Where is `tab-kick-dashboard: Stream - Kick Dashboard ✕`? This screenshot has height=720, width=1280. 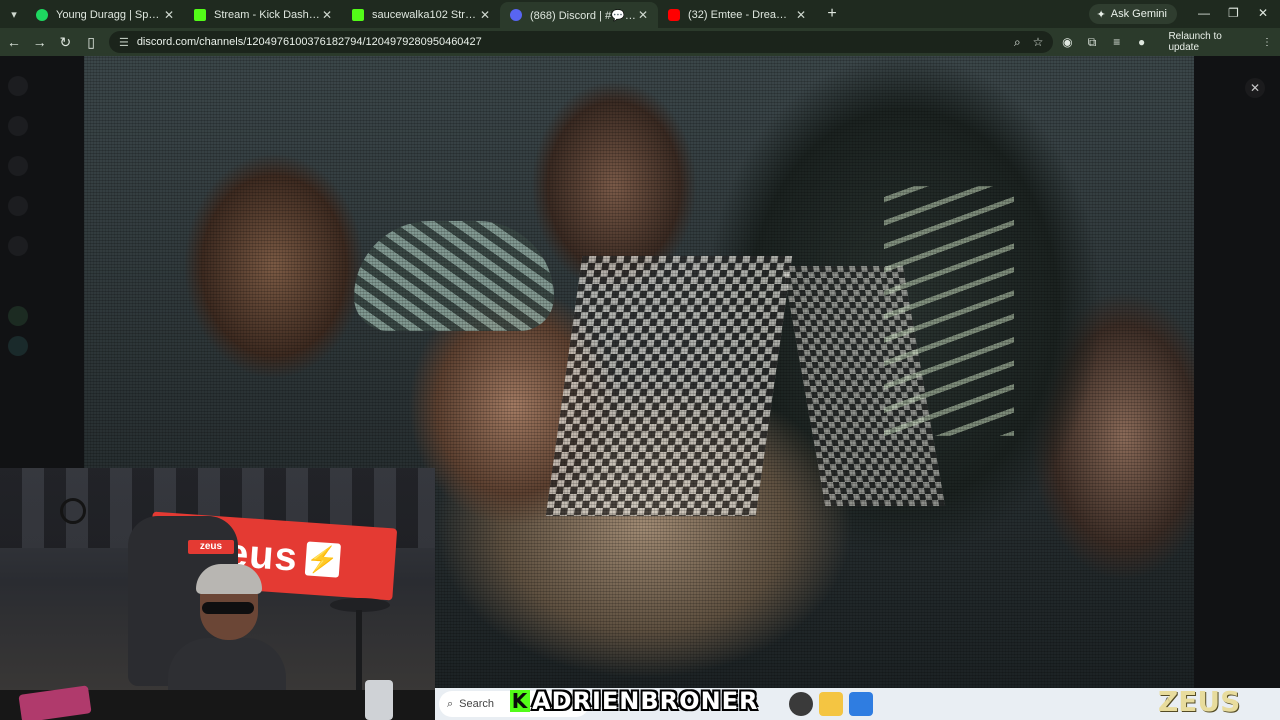 tab-kick-dashboard: Stream - Kick Dashboard ✕ is located at coordinates (263, 15).